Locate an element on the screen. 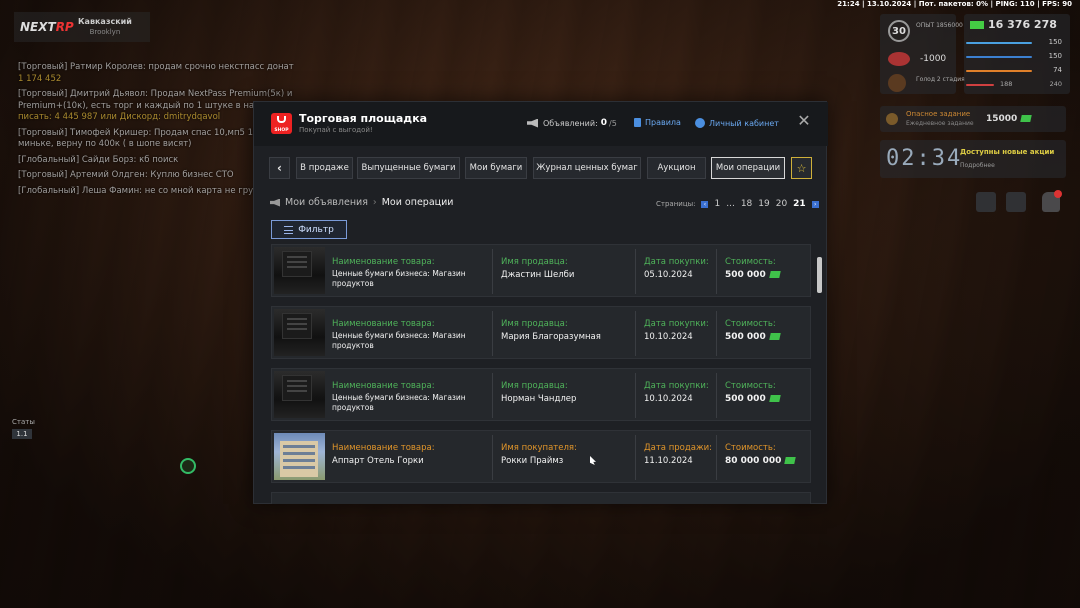  user-icon is located at coordinates (700, 123).